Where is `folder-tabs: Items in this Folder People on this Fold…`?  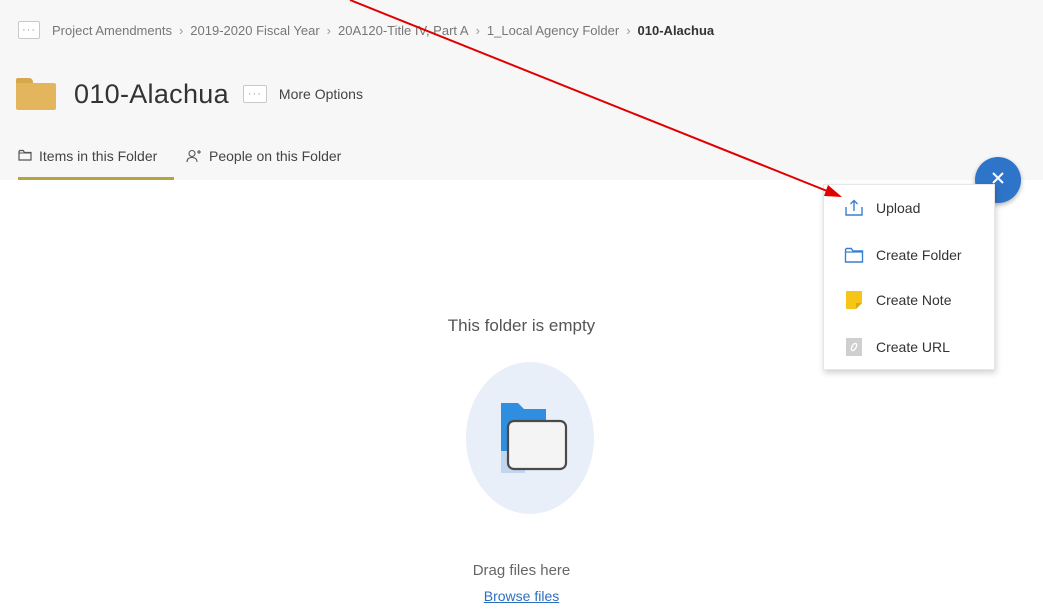
folder-tabs: Items in this Folder People on this Fold… is located at coordinates (185, 160).